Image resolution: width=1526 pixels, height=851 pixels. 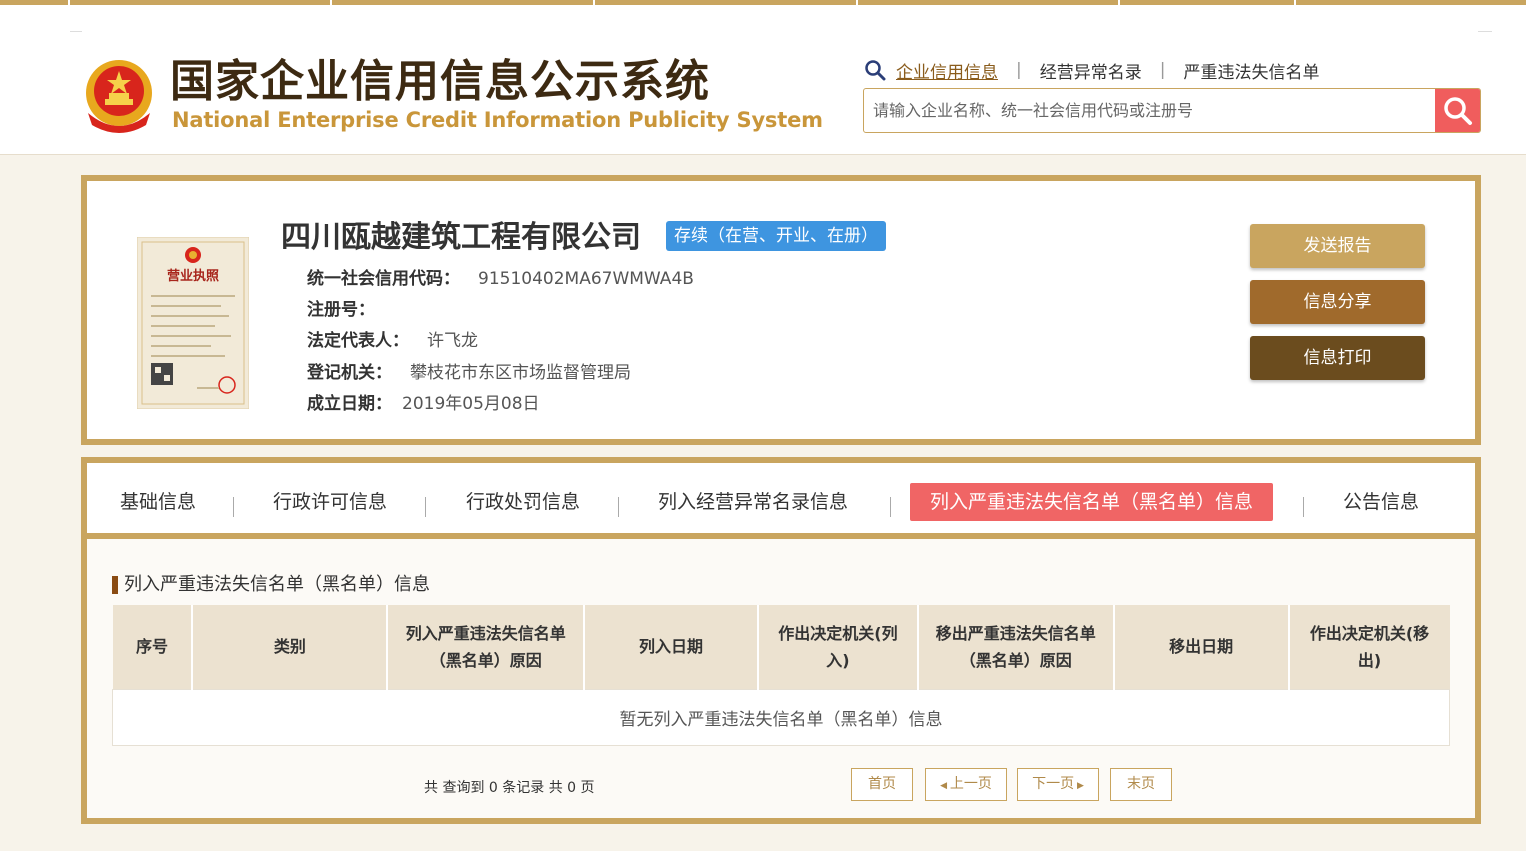 I want to click on print-info-button: 信息打印, so click(x=1337, y=358).